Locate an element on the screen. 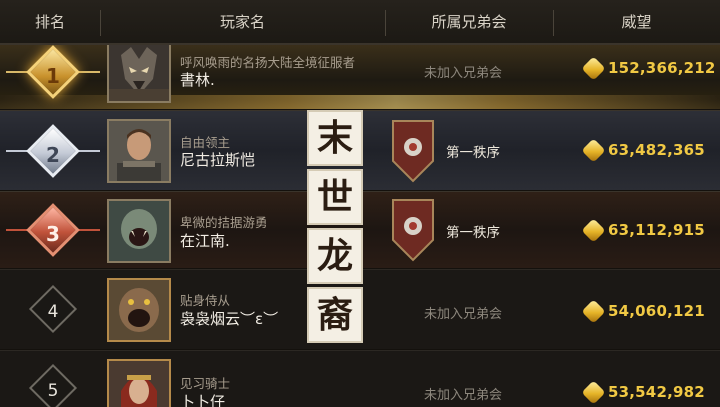  banner-char-3: 龙 is located at coordinates (335, 256).